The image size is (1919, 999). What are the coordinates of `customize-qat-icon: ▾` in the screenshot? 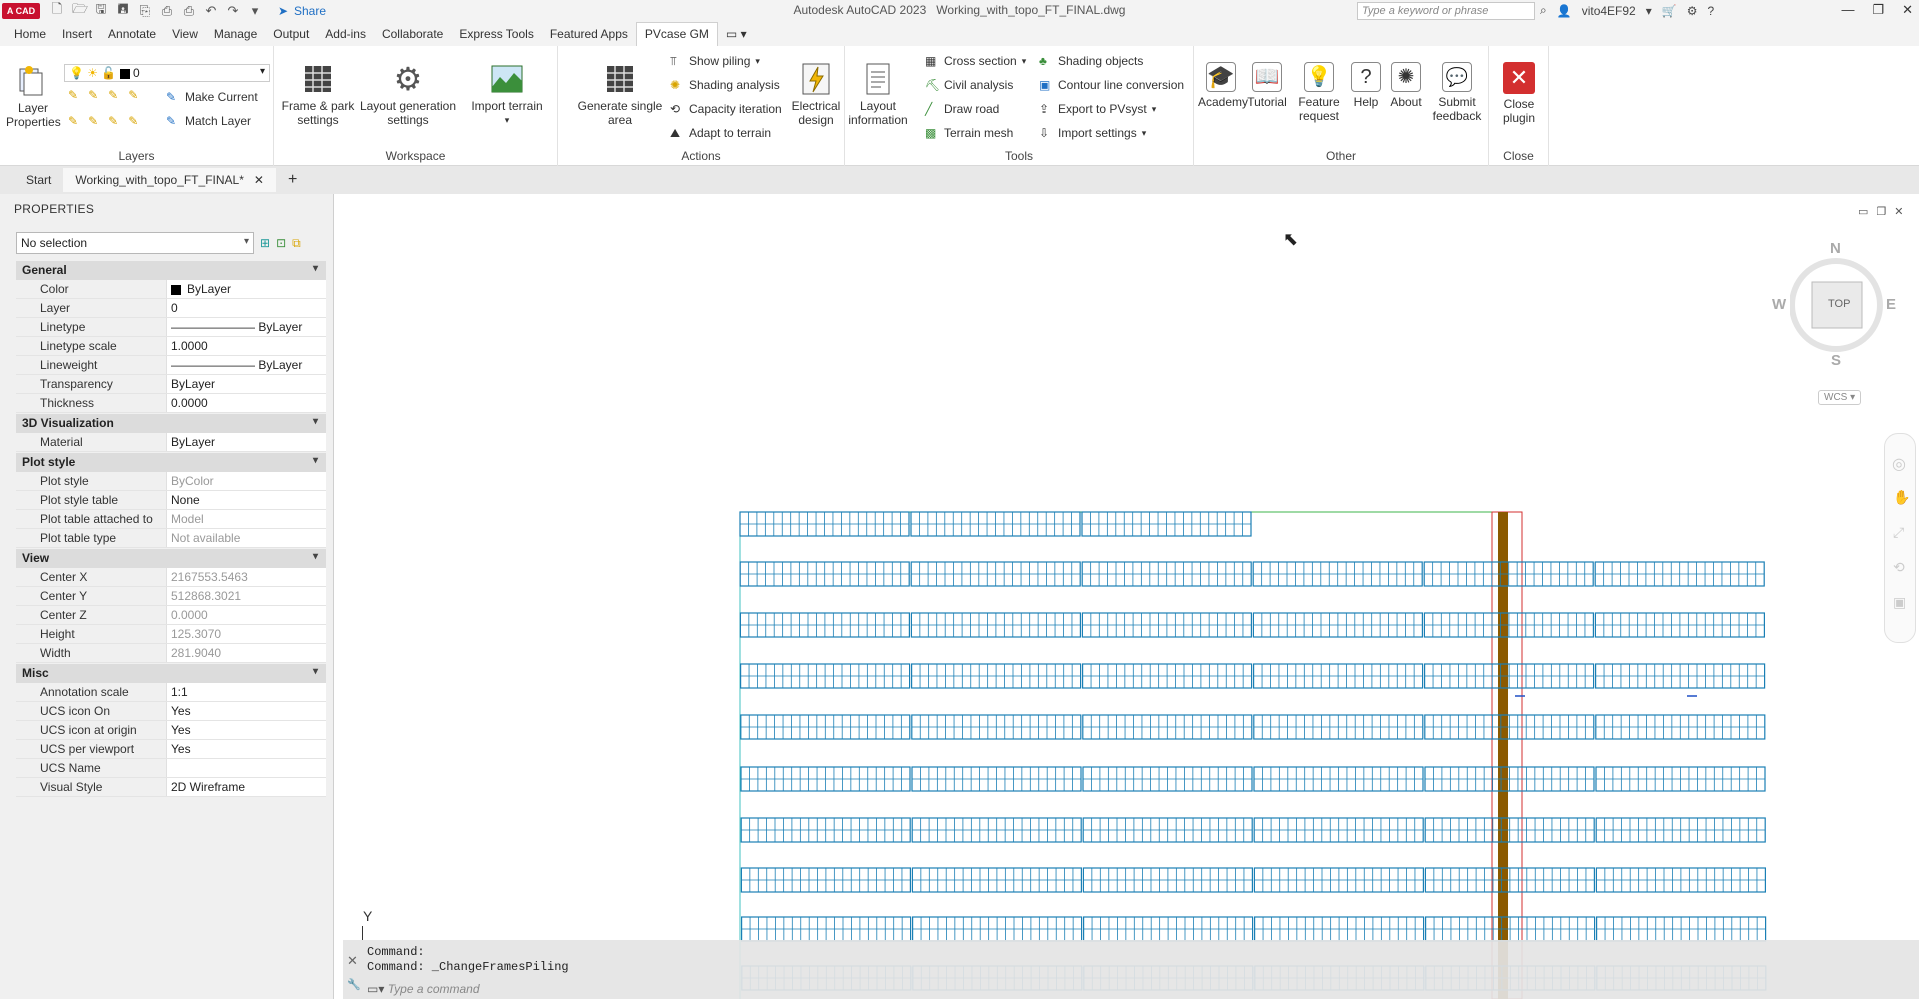 It's located at (255, 11).